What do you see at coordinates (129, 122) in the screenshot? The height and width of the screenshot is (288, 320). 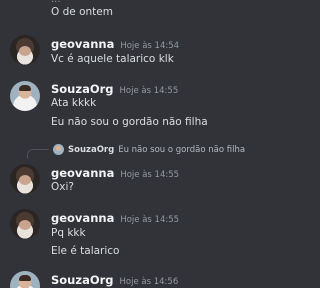 I see `message-text: Eu não sou o gordão não filha` at bounding box center [129, 122].